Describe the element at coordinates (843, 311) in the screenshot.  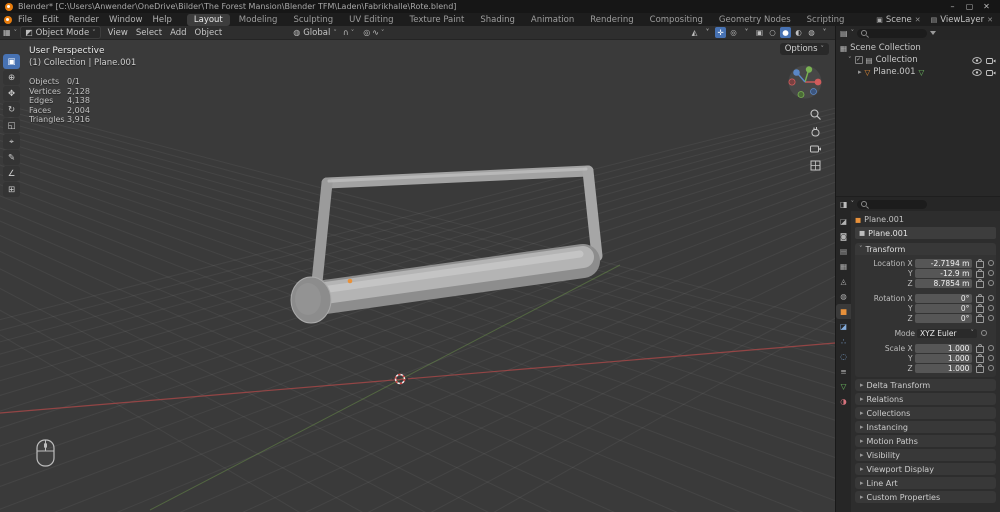
I see `tab-object: ■` at that location.